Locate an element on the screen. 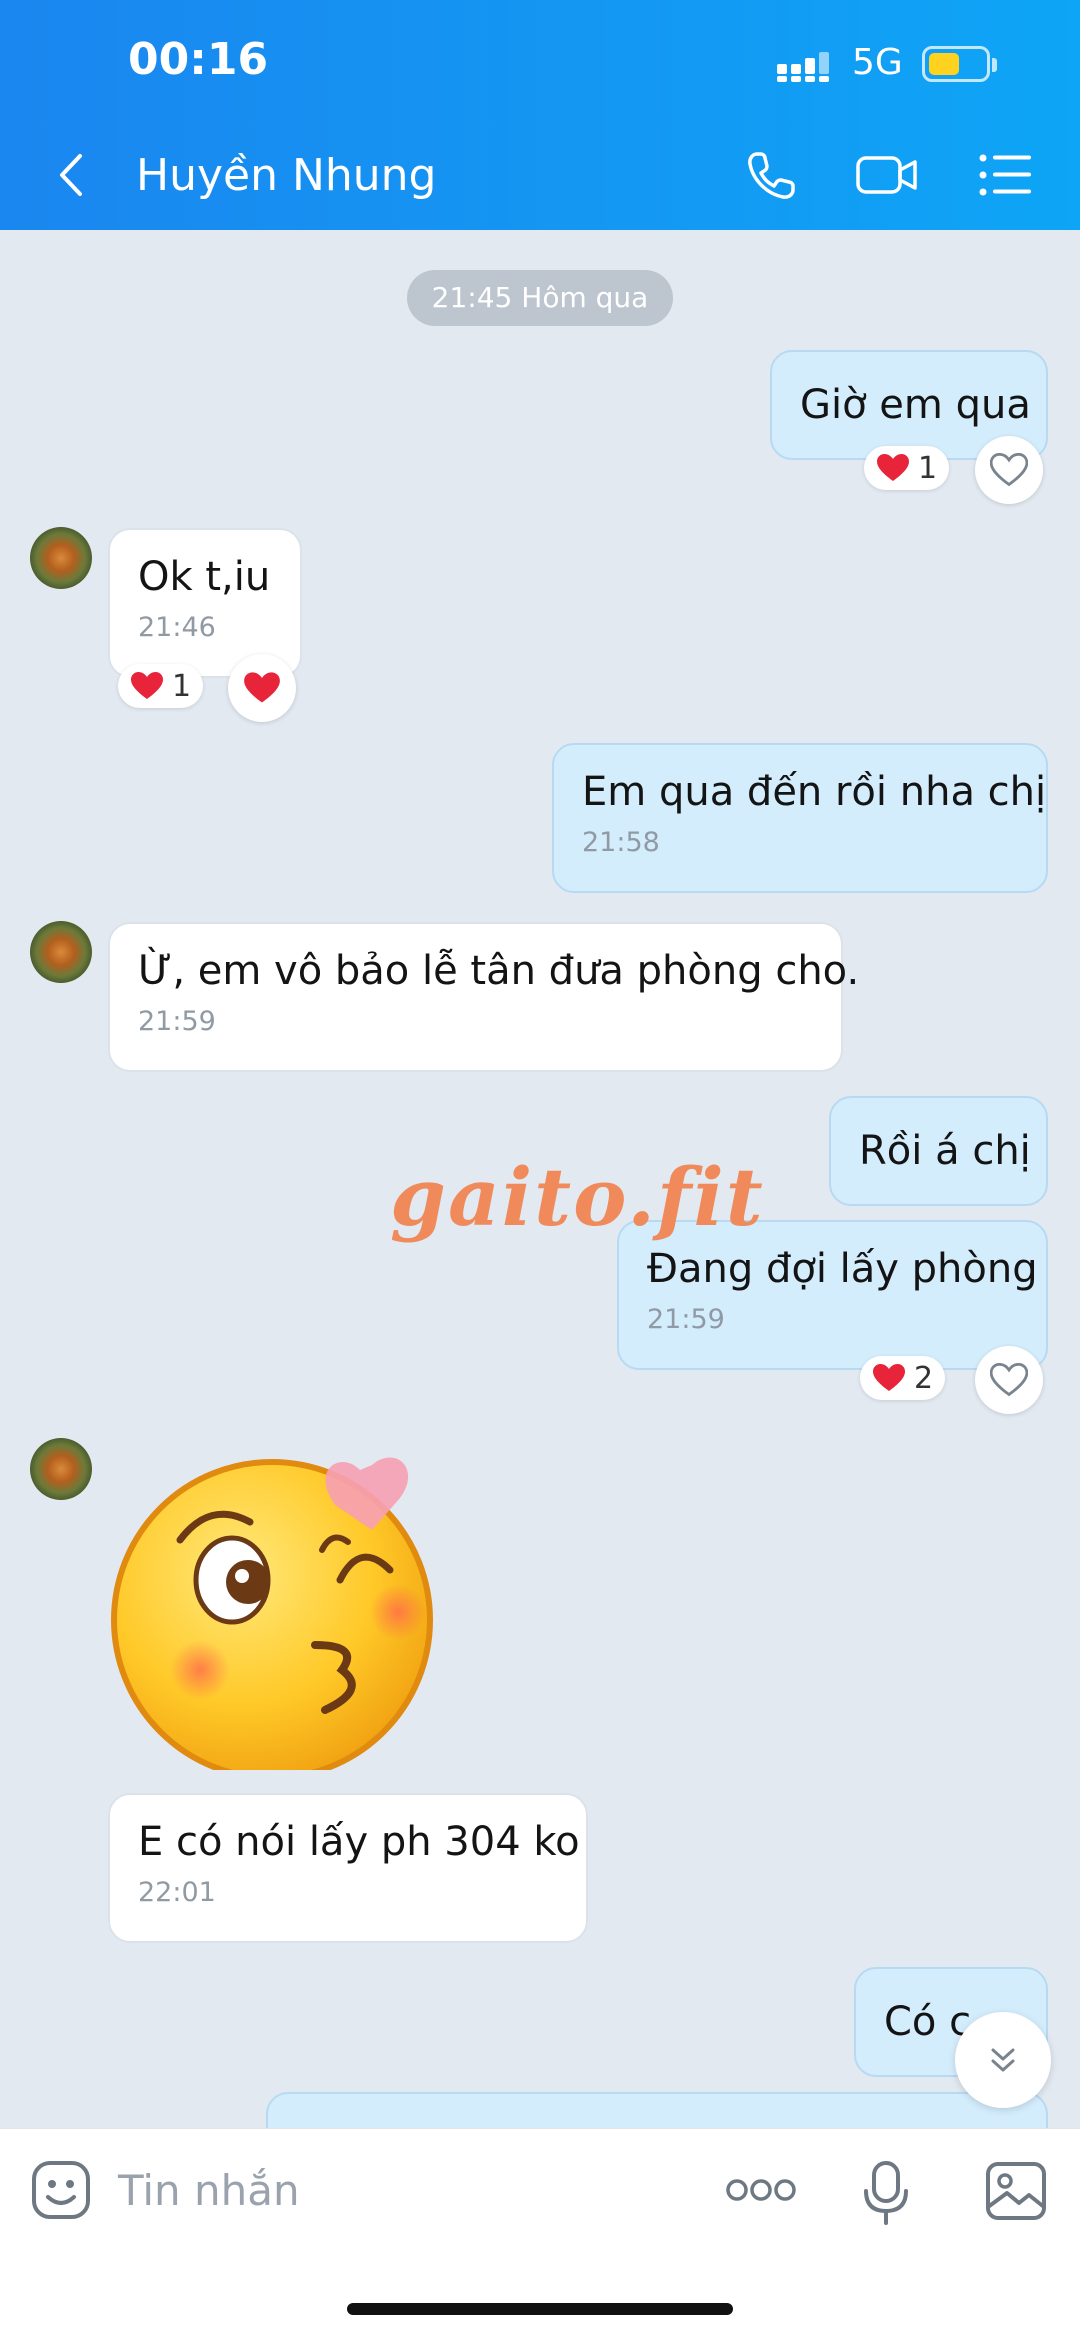 The image size is (1080, 2337). scroll-to-bottom-button is located at coordinates (1003, 2060).